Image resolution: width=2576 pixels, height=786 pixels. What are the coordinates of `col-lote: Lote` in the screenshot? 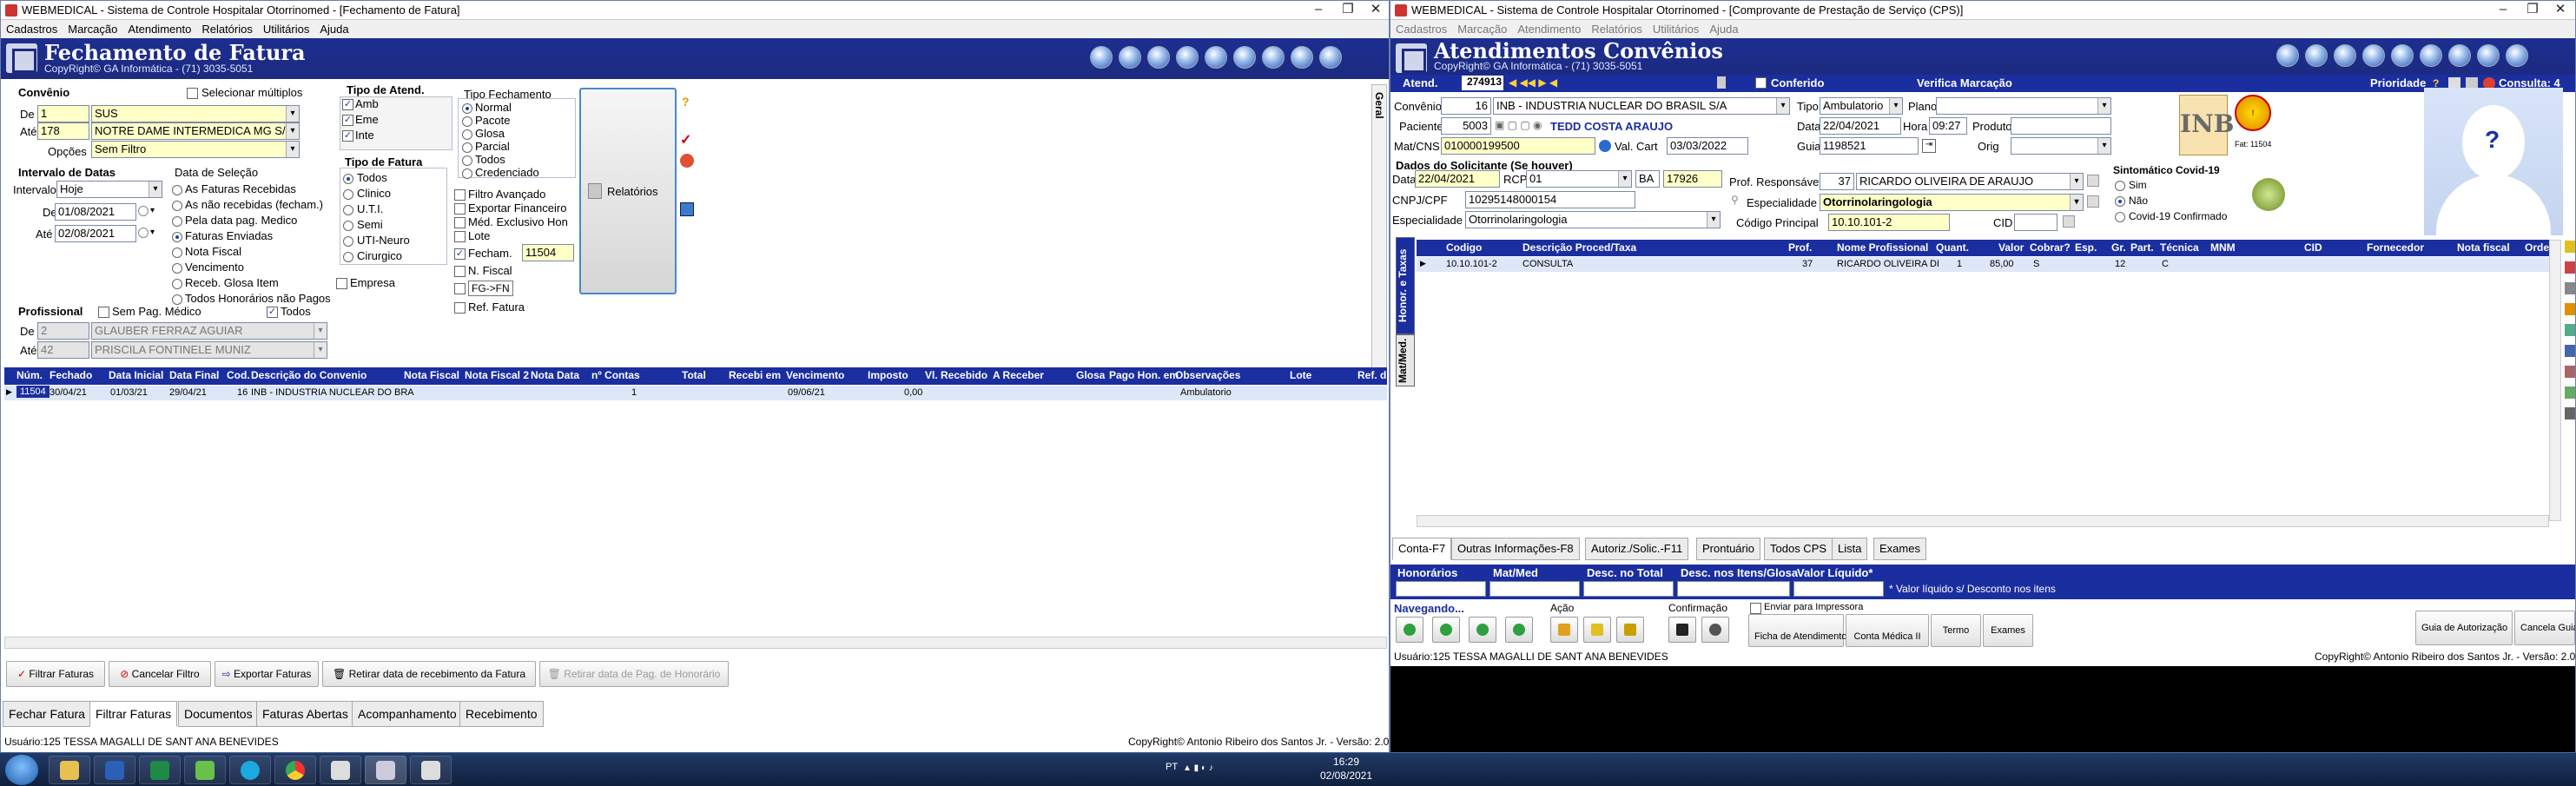 It's located at (1300, 375).